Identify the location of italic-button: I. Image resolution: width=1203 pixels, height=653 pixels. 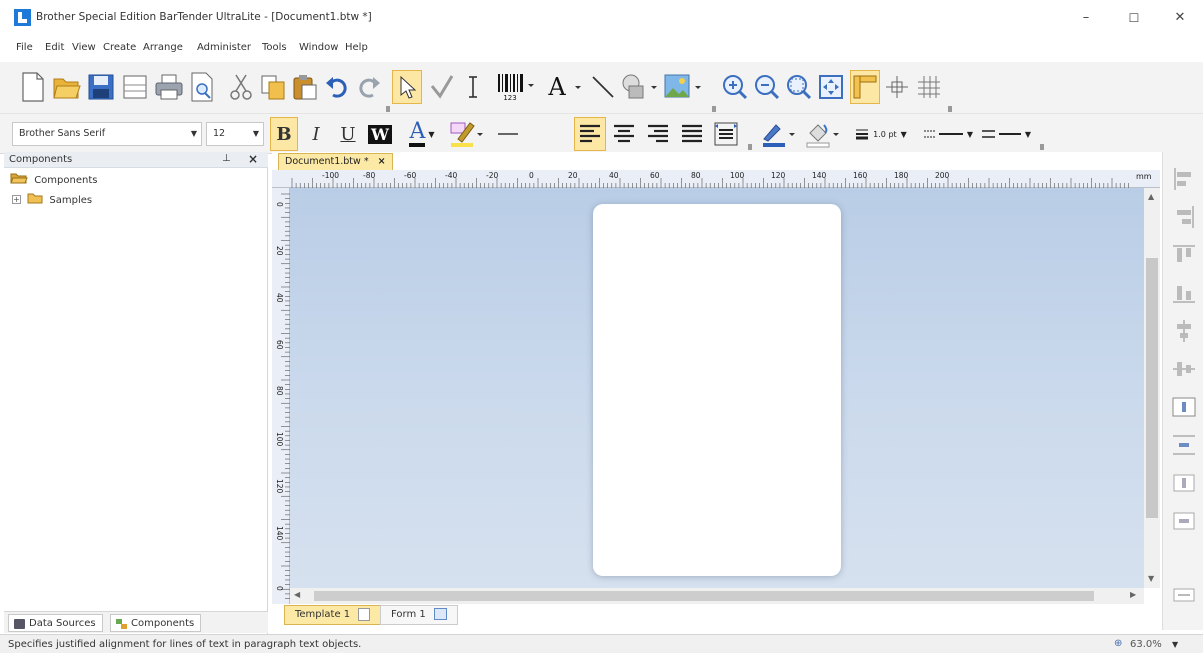
(316, 134).